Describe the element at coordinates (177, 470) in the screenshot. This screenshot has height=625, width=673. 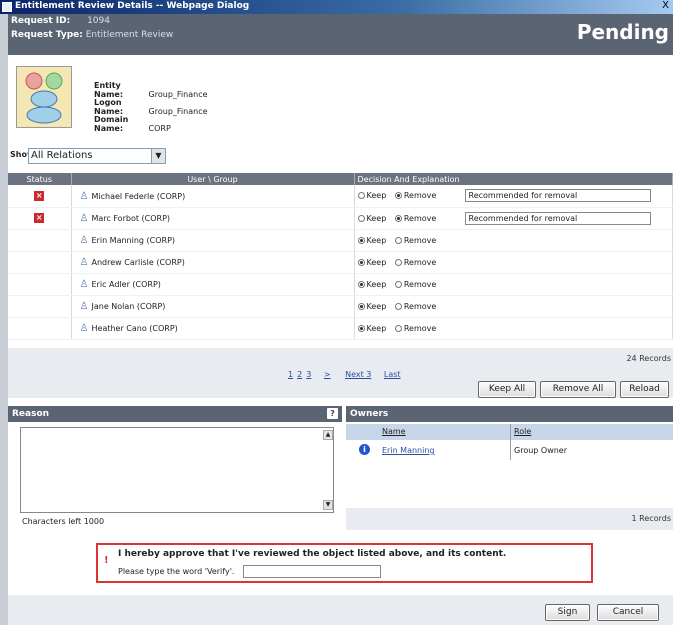
I see `reason-textarea: ▲ ▼` at that location.